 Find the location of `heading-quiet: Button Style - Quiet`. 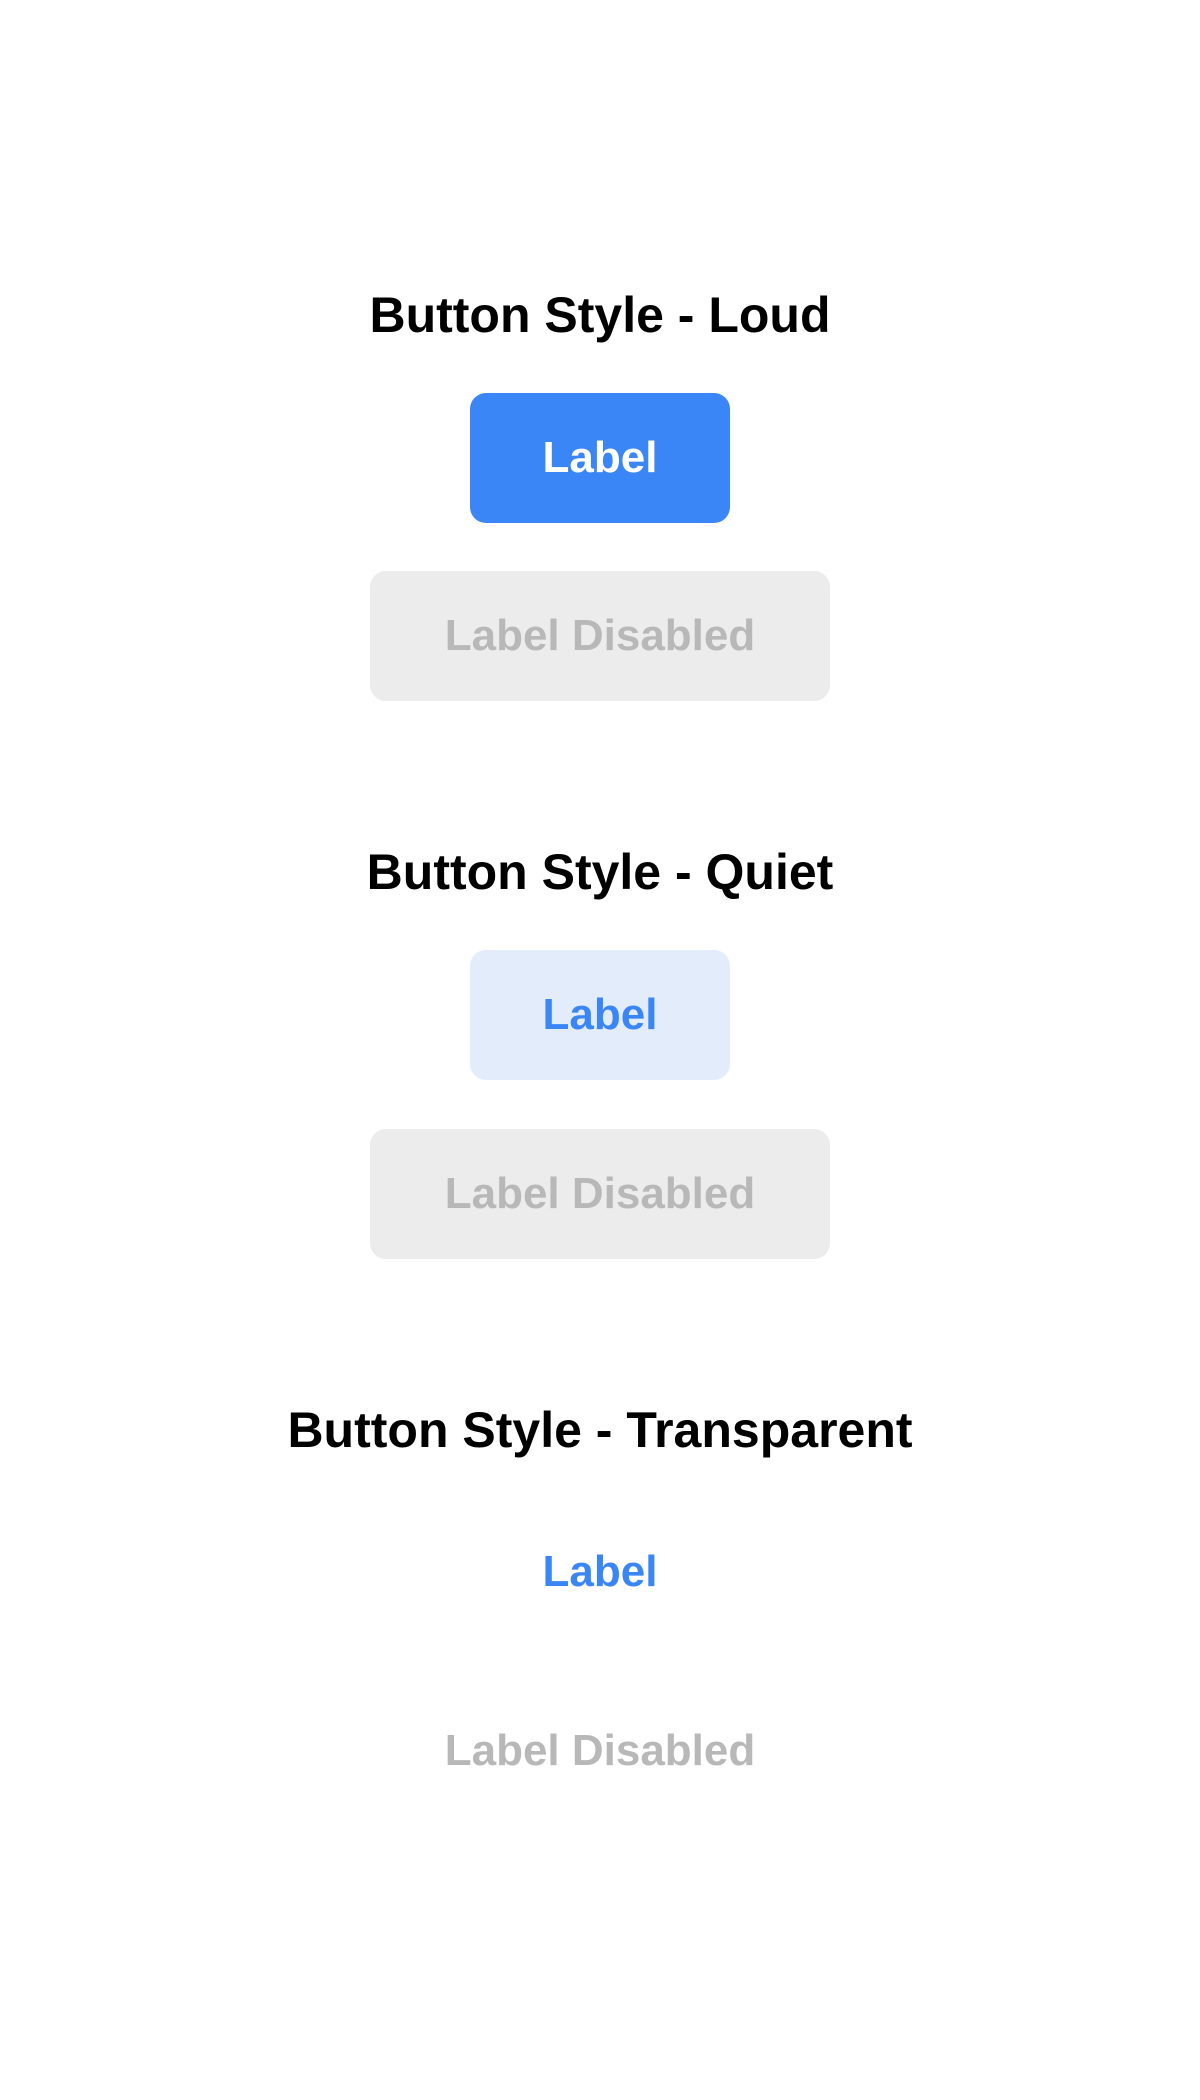

heading-quiet: Button Style - Quiet is located at coordinates (600, 872).